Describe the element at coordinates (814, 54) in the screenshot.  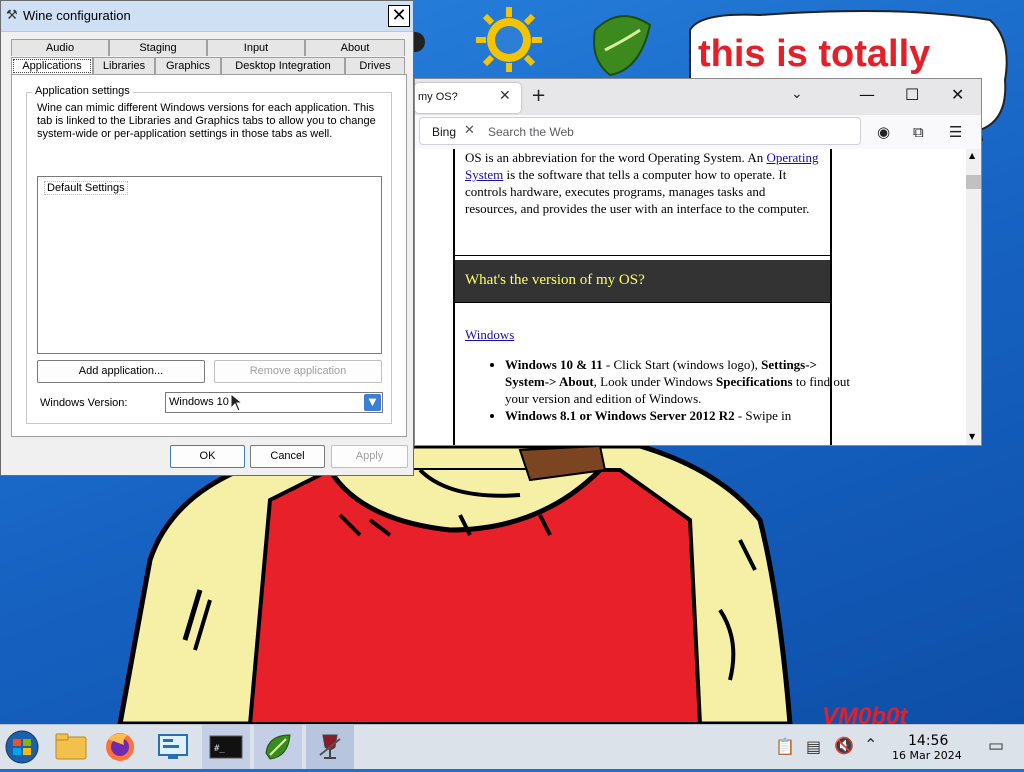
I see `speech-text: this is totally` at that location.